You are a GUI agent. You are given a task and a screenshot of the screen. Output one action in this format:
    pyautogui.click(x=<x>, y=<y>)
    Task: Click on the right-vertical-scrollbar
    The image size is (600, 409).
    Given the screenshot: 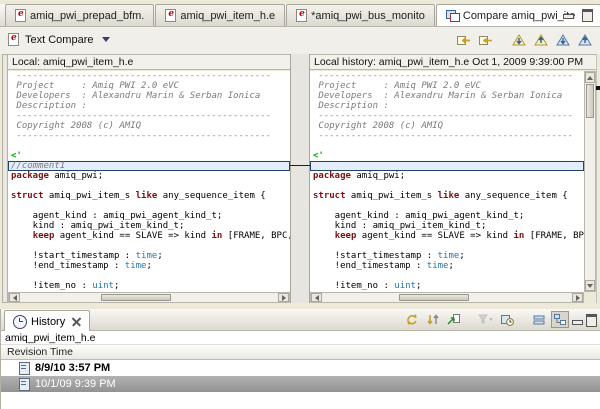 What is the action you would take?
    pyautogui.click(x=590, y=181)
    